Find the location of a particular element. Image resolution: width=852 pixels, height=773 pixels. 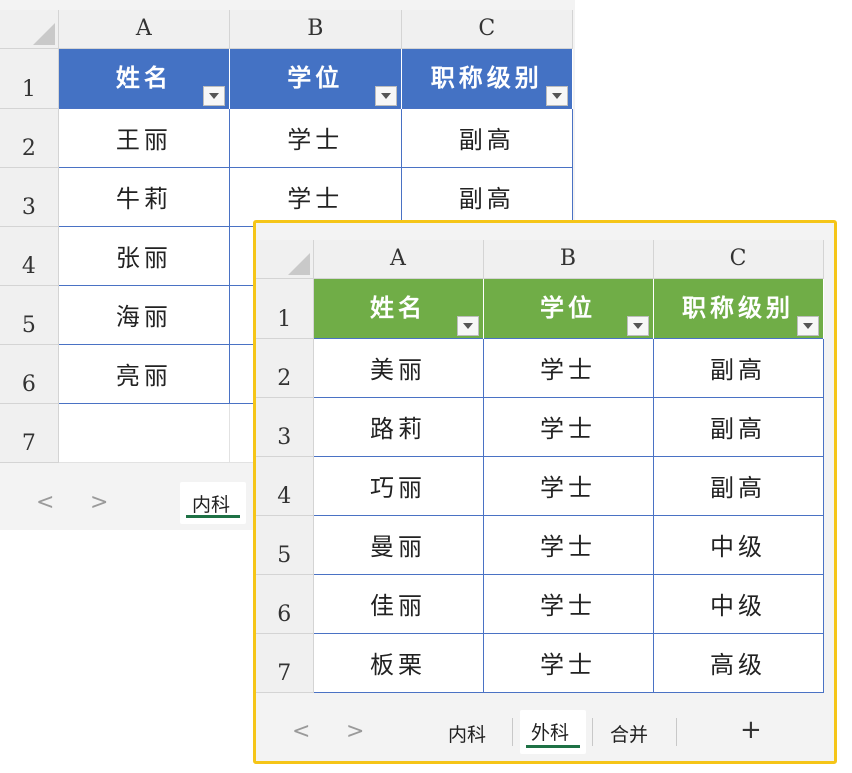

tab-label: 外科 is located at coordinates (550, 733).